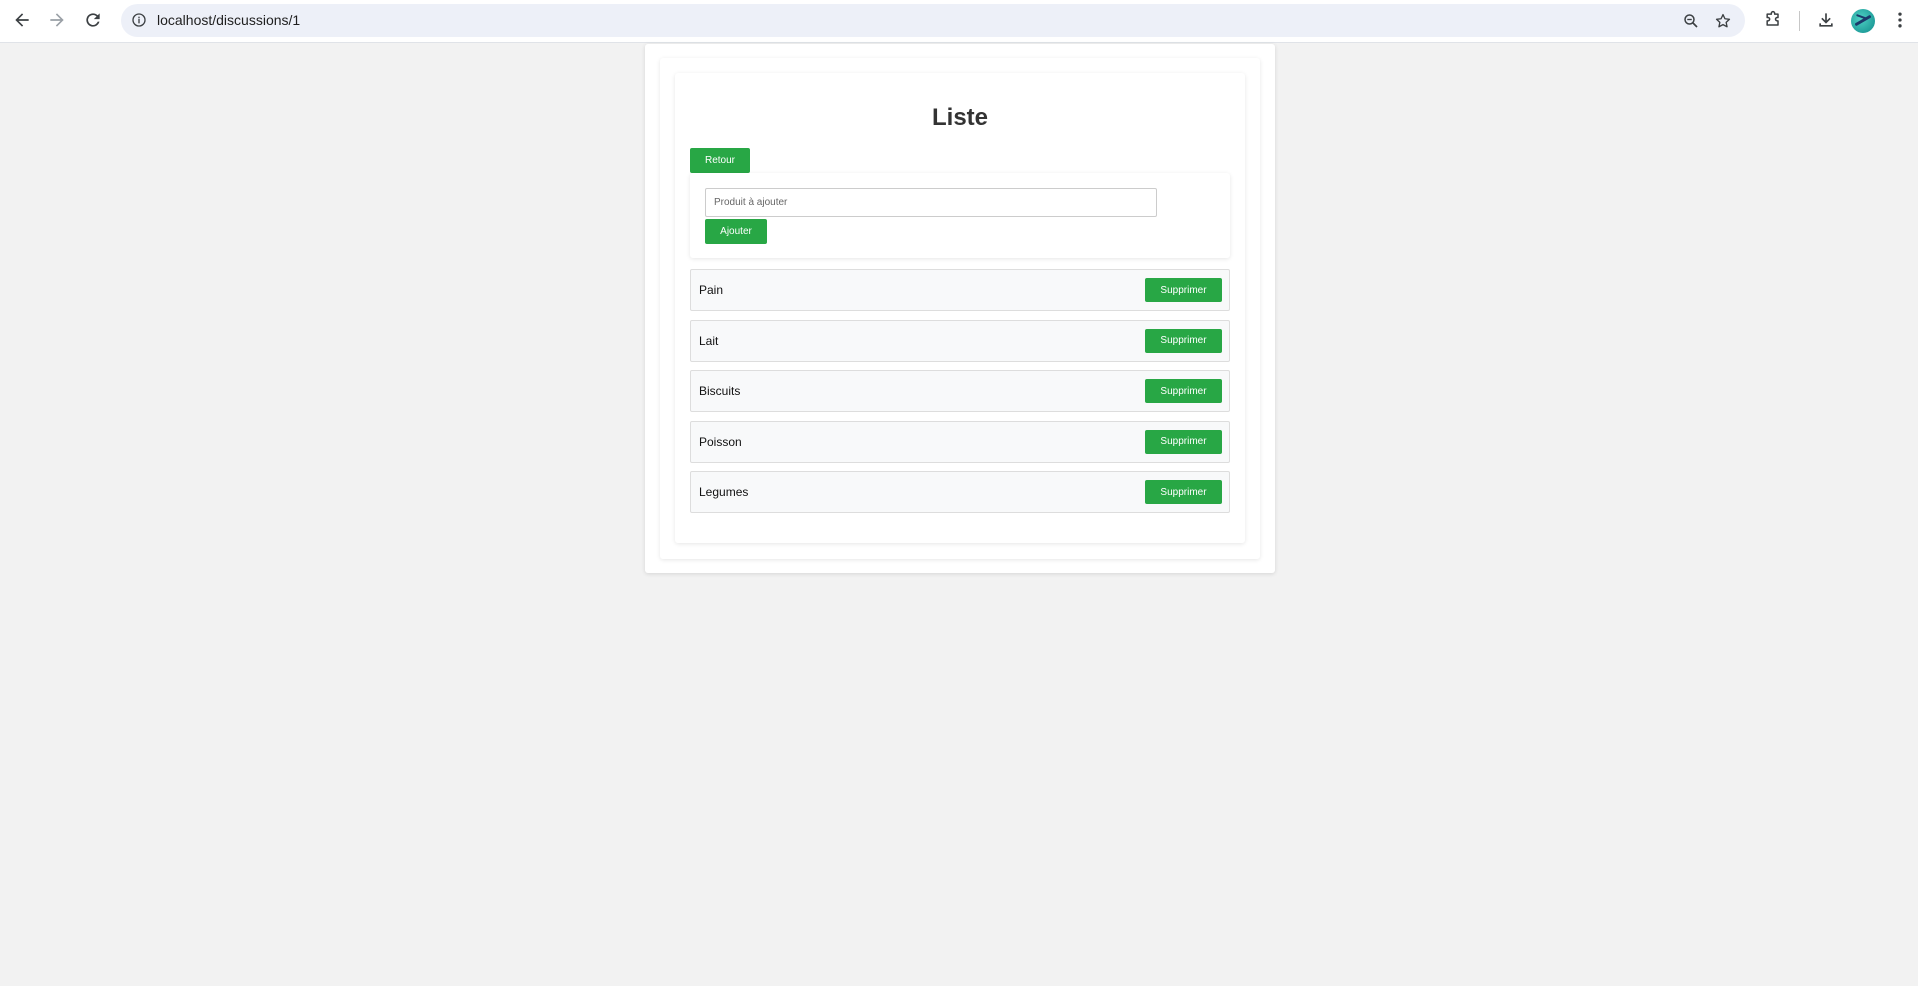 The image size is (1918, 986). I want to click on back-icon, so click(22, 20).